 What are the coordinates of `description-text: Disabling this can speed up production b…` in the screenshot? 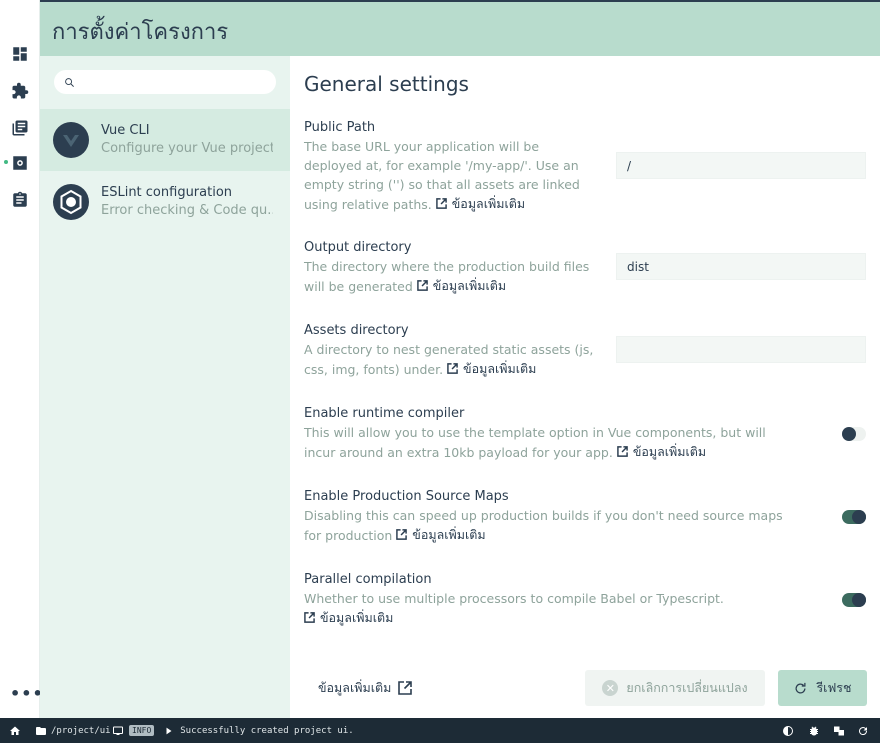 It's located at (543, 525).